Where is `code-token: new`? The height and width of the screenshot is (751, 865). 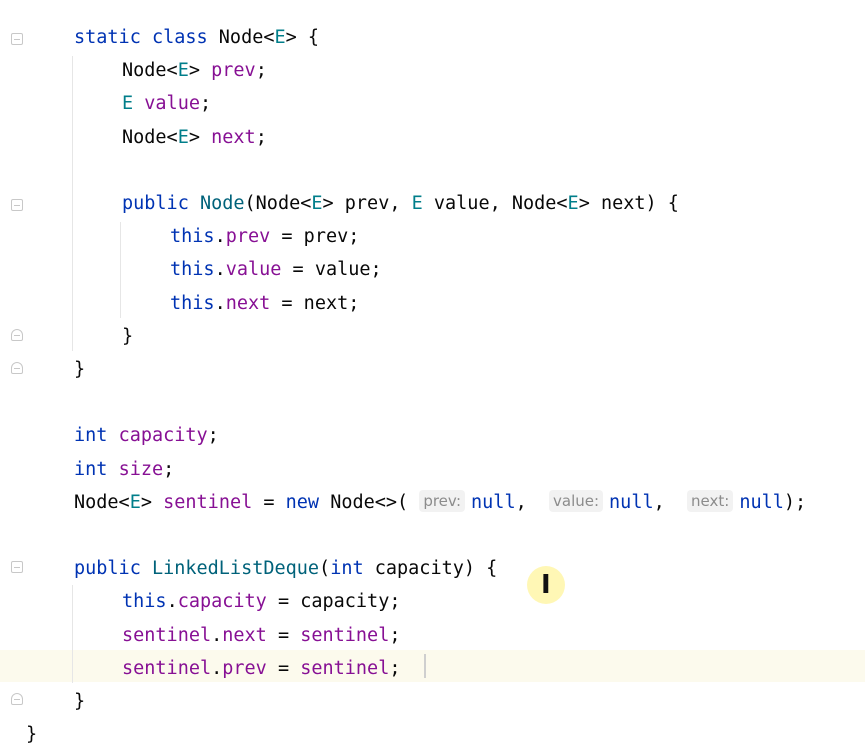 code-token: new is located at coordinates (308, 502).